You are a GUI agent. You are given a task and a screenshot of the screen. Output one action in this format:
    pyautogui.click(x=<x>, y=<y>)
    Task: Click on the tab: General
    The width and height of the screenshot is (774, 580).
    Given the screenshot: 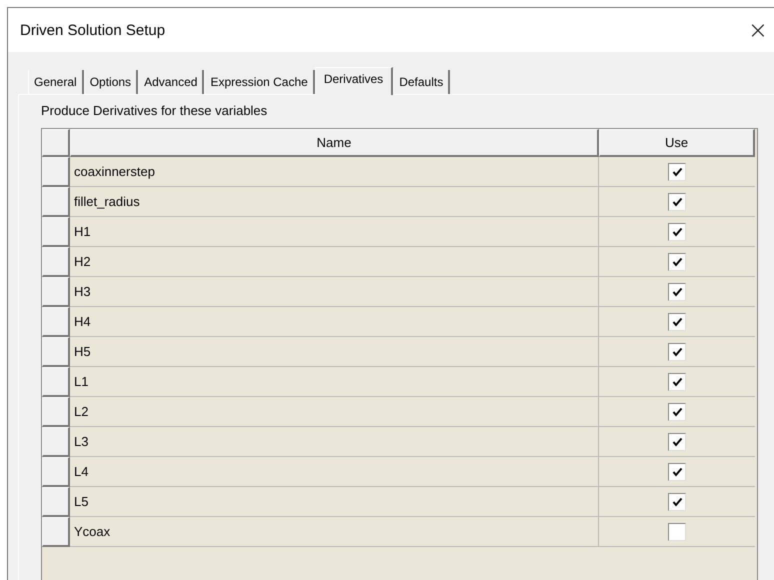 What is the action you would take?
    pyautogui.click(x=56, y=82)
    